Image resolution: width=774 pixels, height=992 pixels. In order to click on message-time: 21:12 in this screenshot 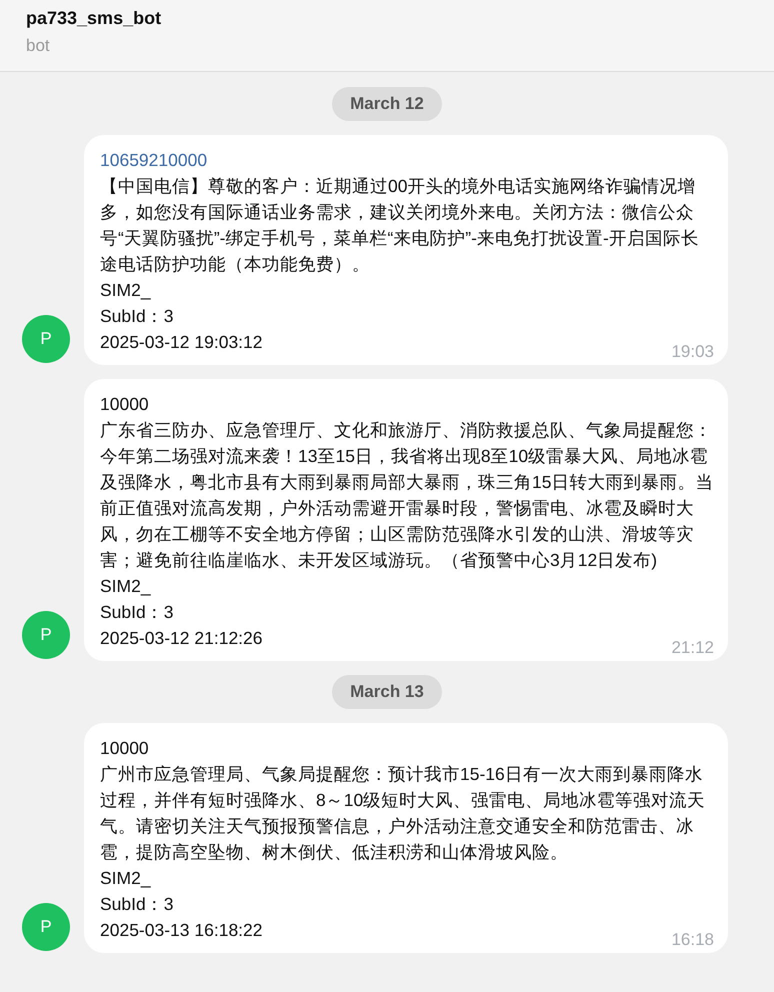, I will do `click(692, 648)`.